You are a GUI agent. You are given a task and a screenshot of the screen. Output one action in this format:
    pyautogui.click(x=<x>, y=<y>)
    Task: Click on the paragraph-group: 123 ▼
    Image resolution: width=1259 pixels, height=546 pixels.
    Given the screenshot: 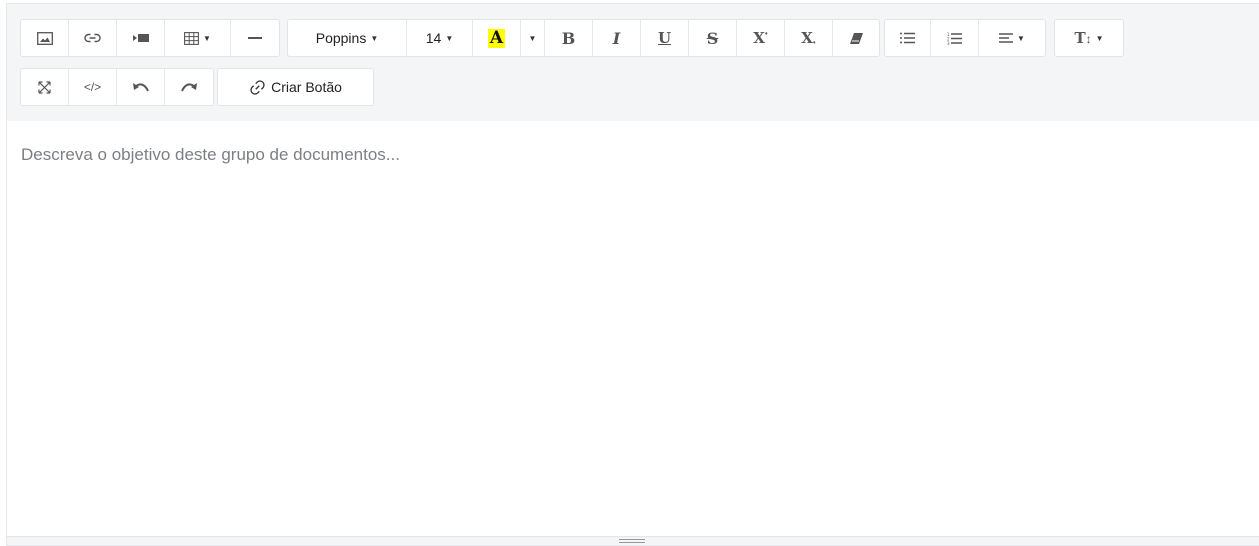 What is the action you would take?
    pyautogui.click(x=965, y=38)
    